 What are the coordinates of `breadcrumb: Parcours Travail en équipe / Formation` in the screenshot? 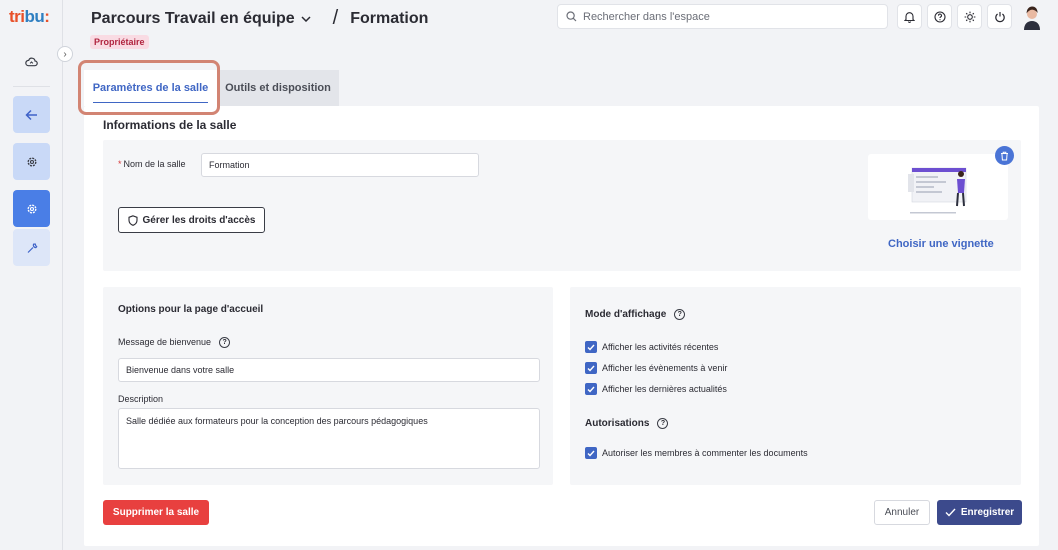 It's located at (259, 18).